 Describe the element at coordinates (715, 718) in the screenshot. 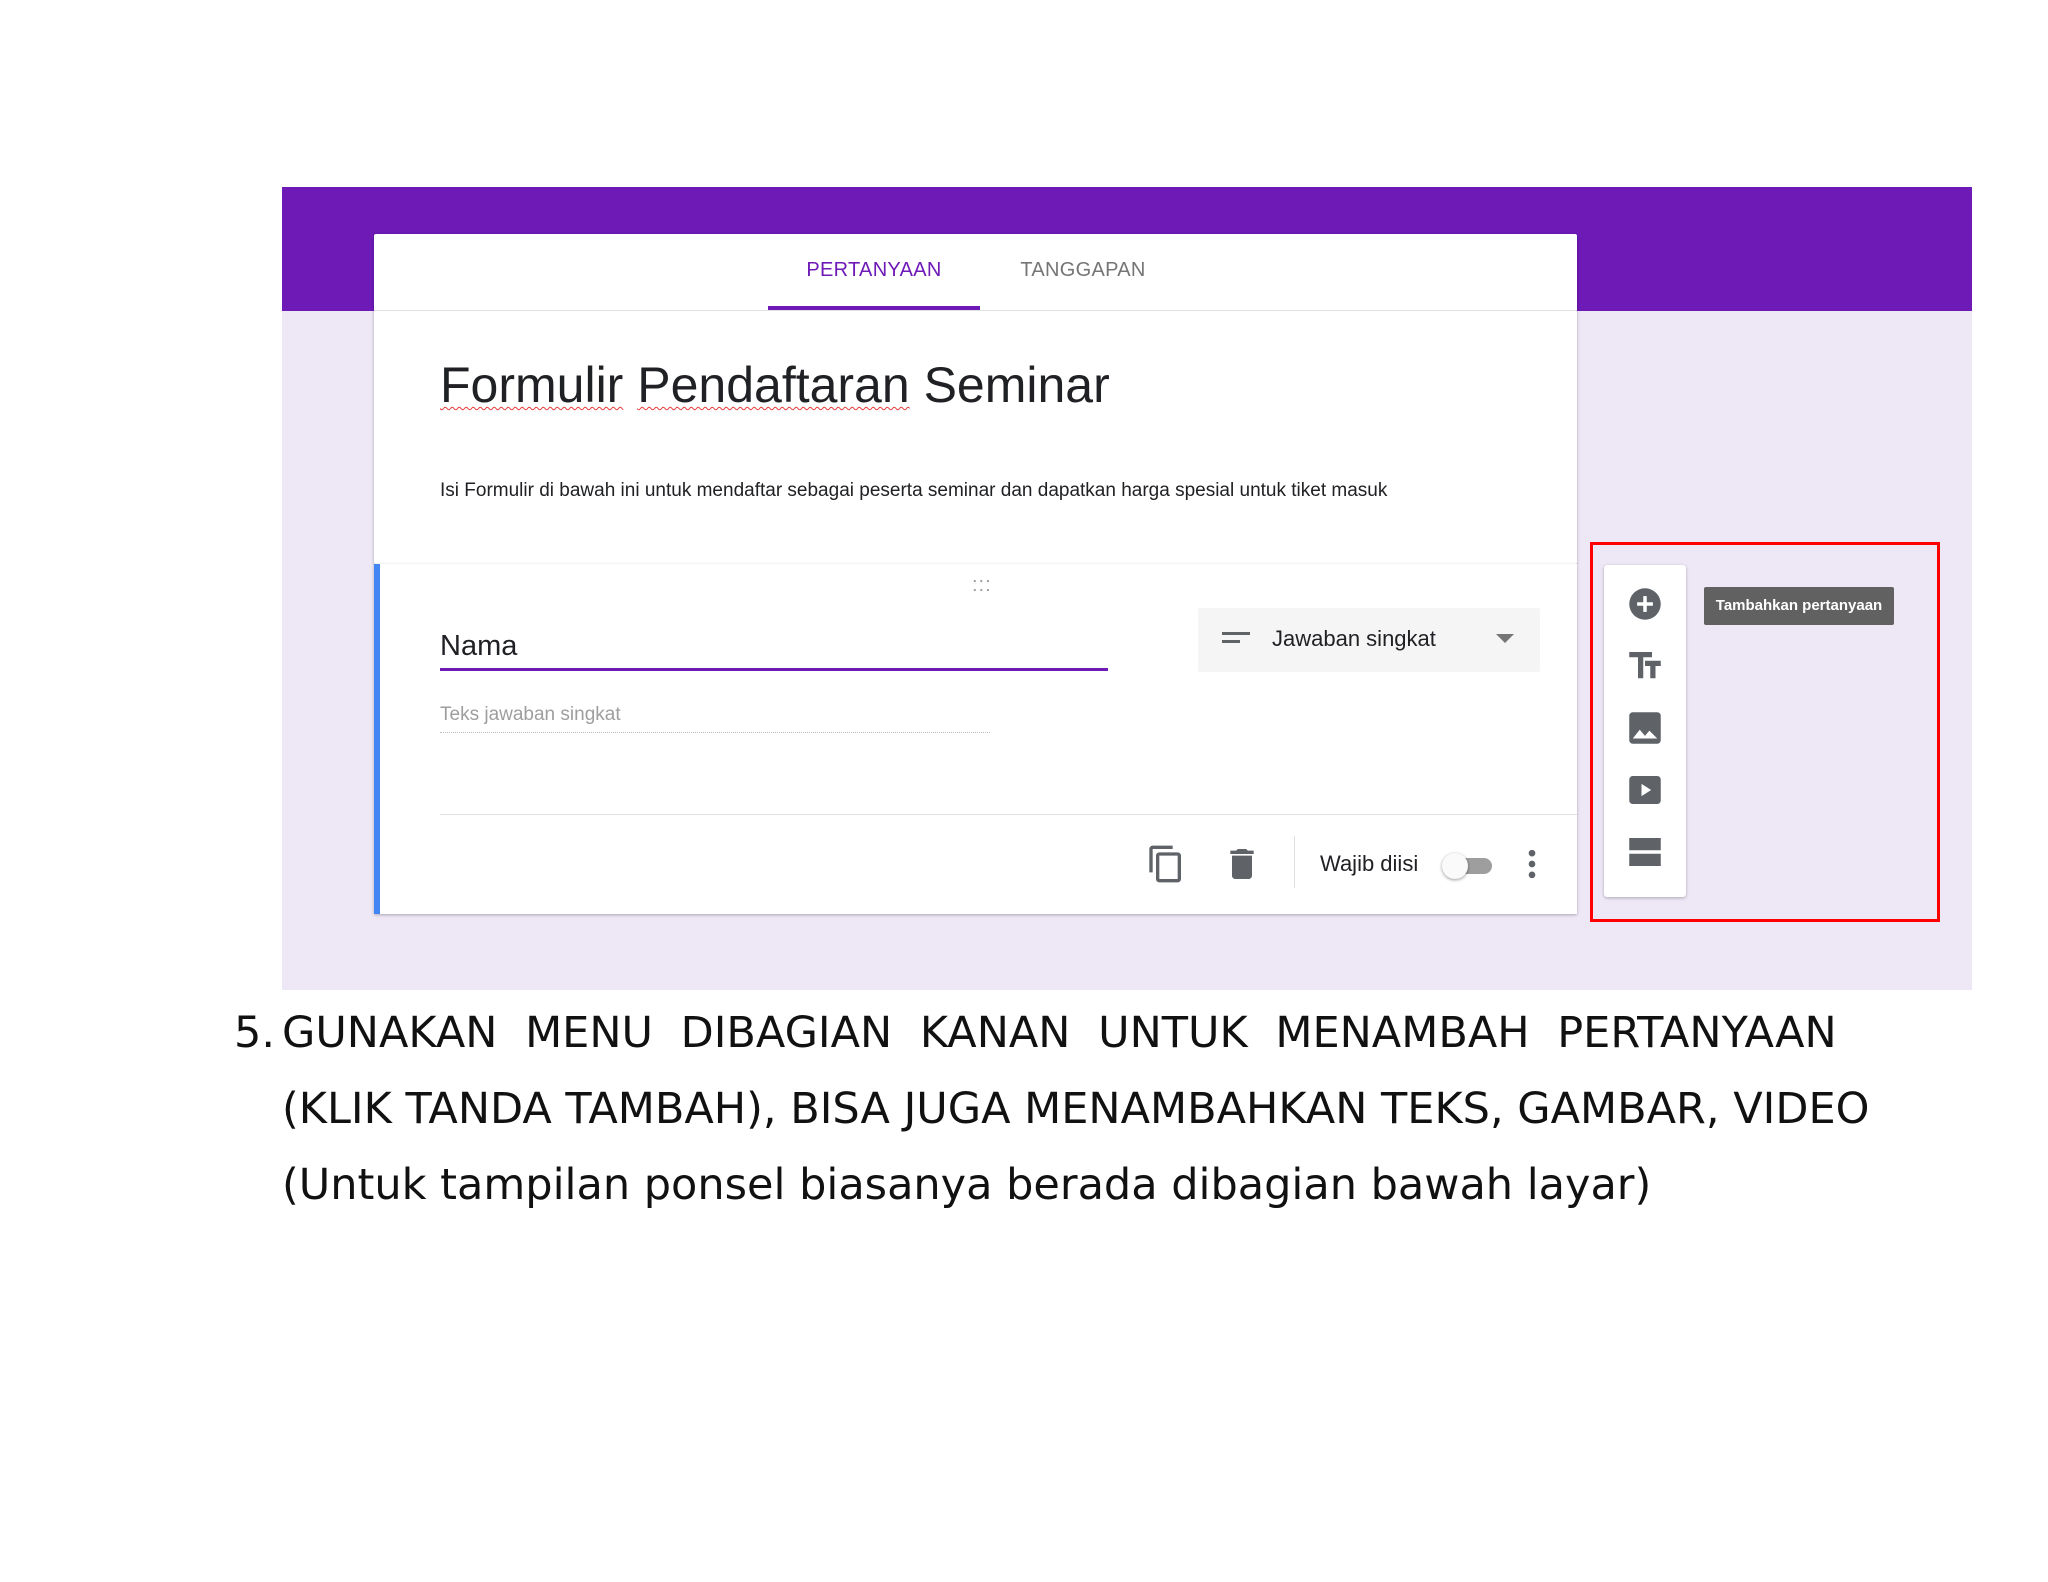

I see `answer-placeholder: Teks jawaban singkat` at that location.